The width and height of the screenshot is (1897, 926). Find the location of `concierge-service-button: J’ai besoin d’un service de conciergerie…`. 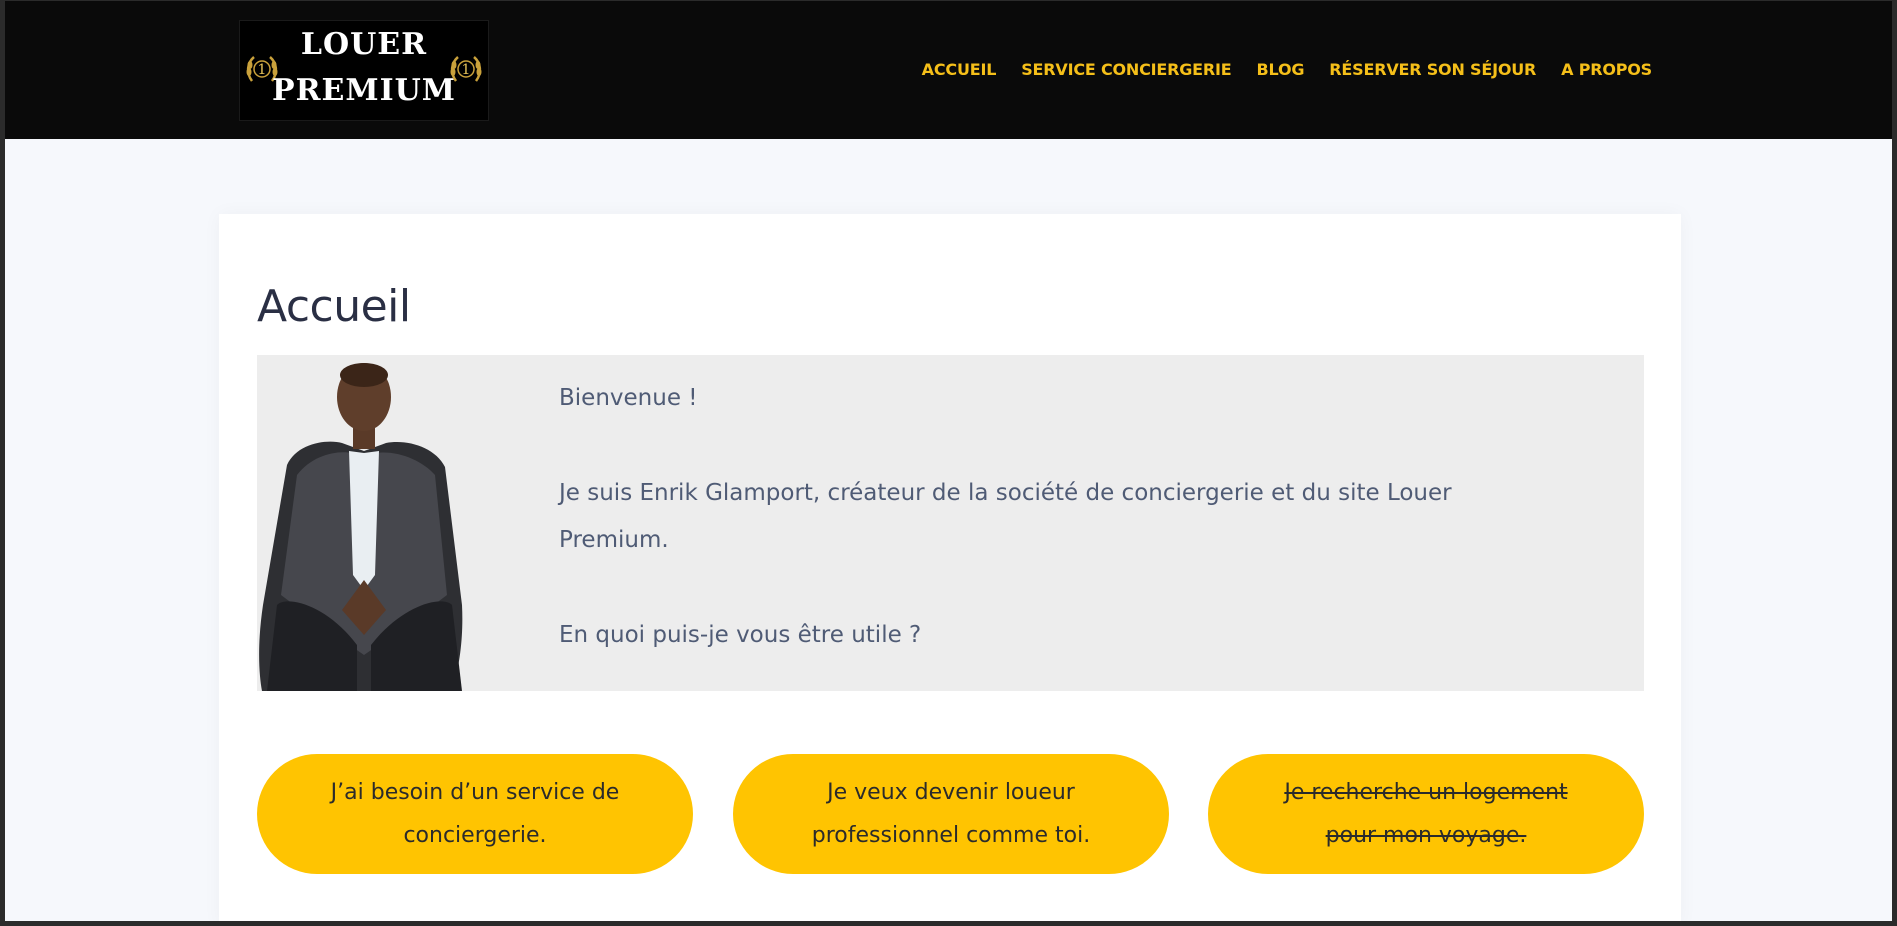

concierge-service-button: J’ai besoin d’un service de conciergerie… is located at coordinates (475, 814).